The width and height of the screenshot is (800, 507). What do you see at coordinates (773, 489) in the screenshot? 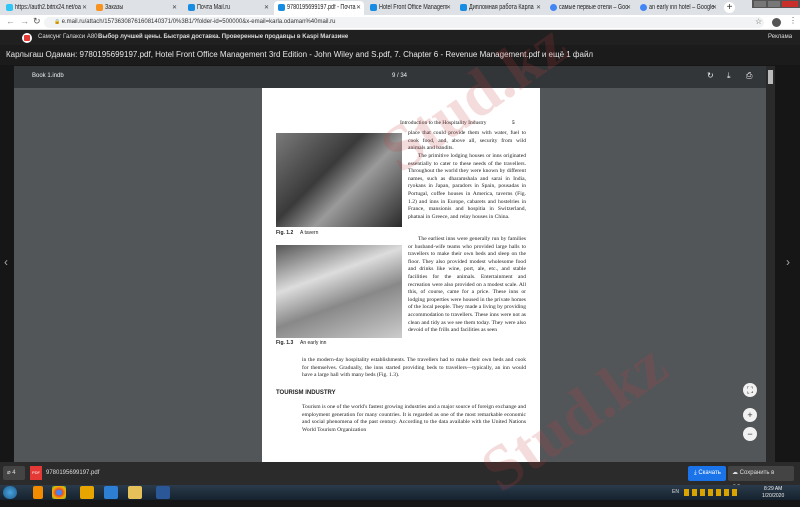
I see `clock-time: 8:29 AM` at bounding box center [773, 489].